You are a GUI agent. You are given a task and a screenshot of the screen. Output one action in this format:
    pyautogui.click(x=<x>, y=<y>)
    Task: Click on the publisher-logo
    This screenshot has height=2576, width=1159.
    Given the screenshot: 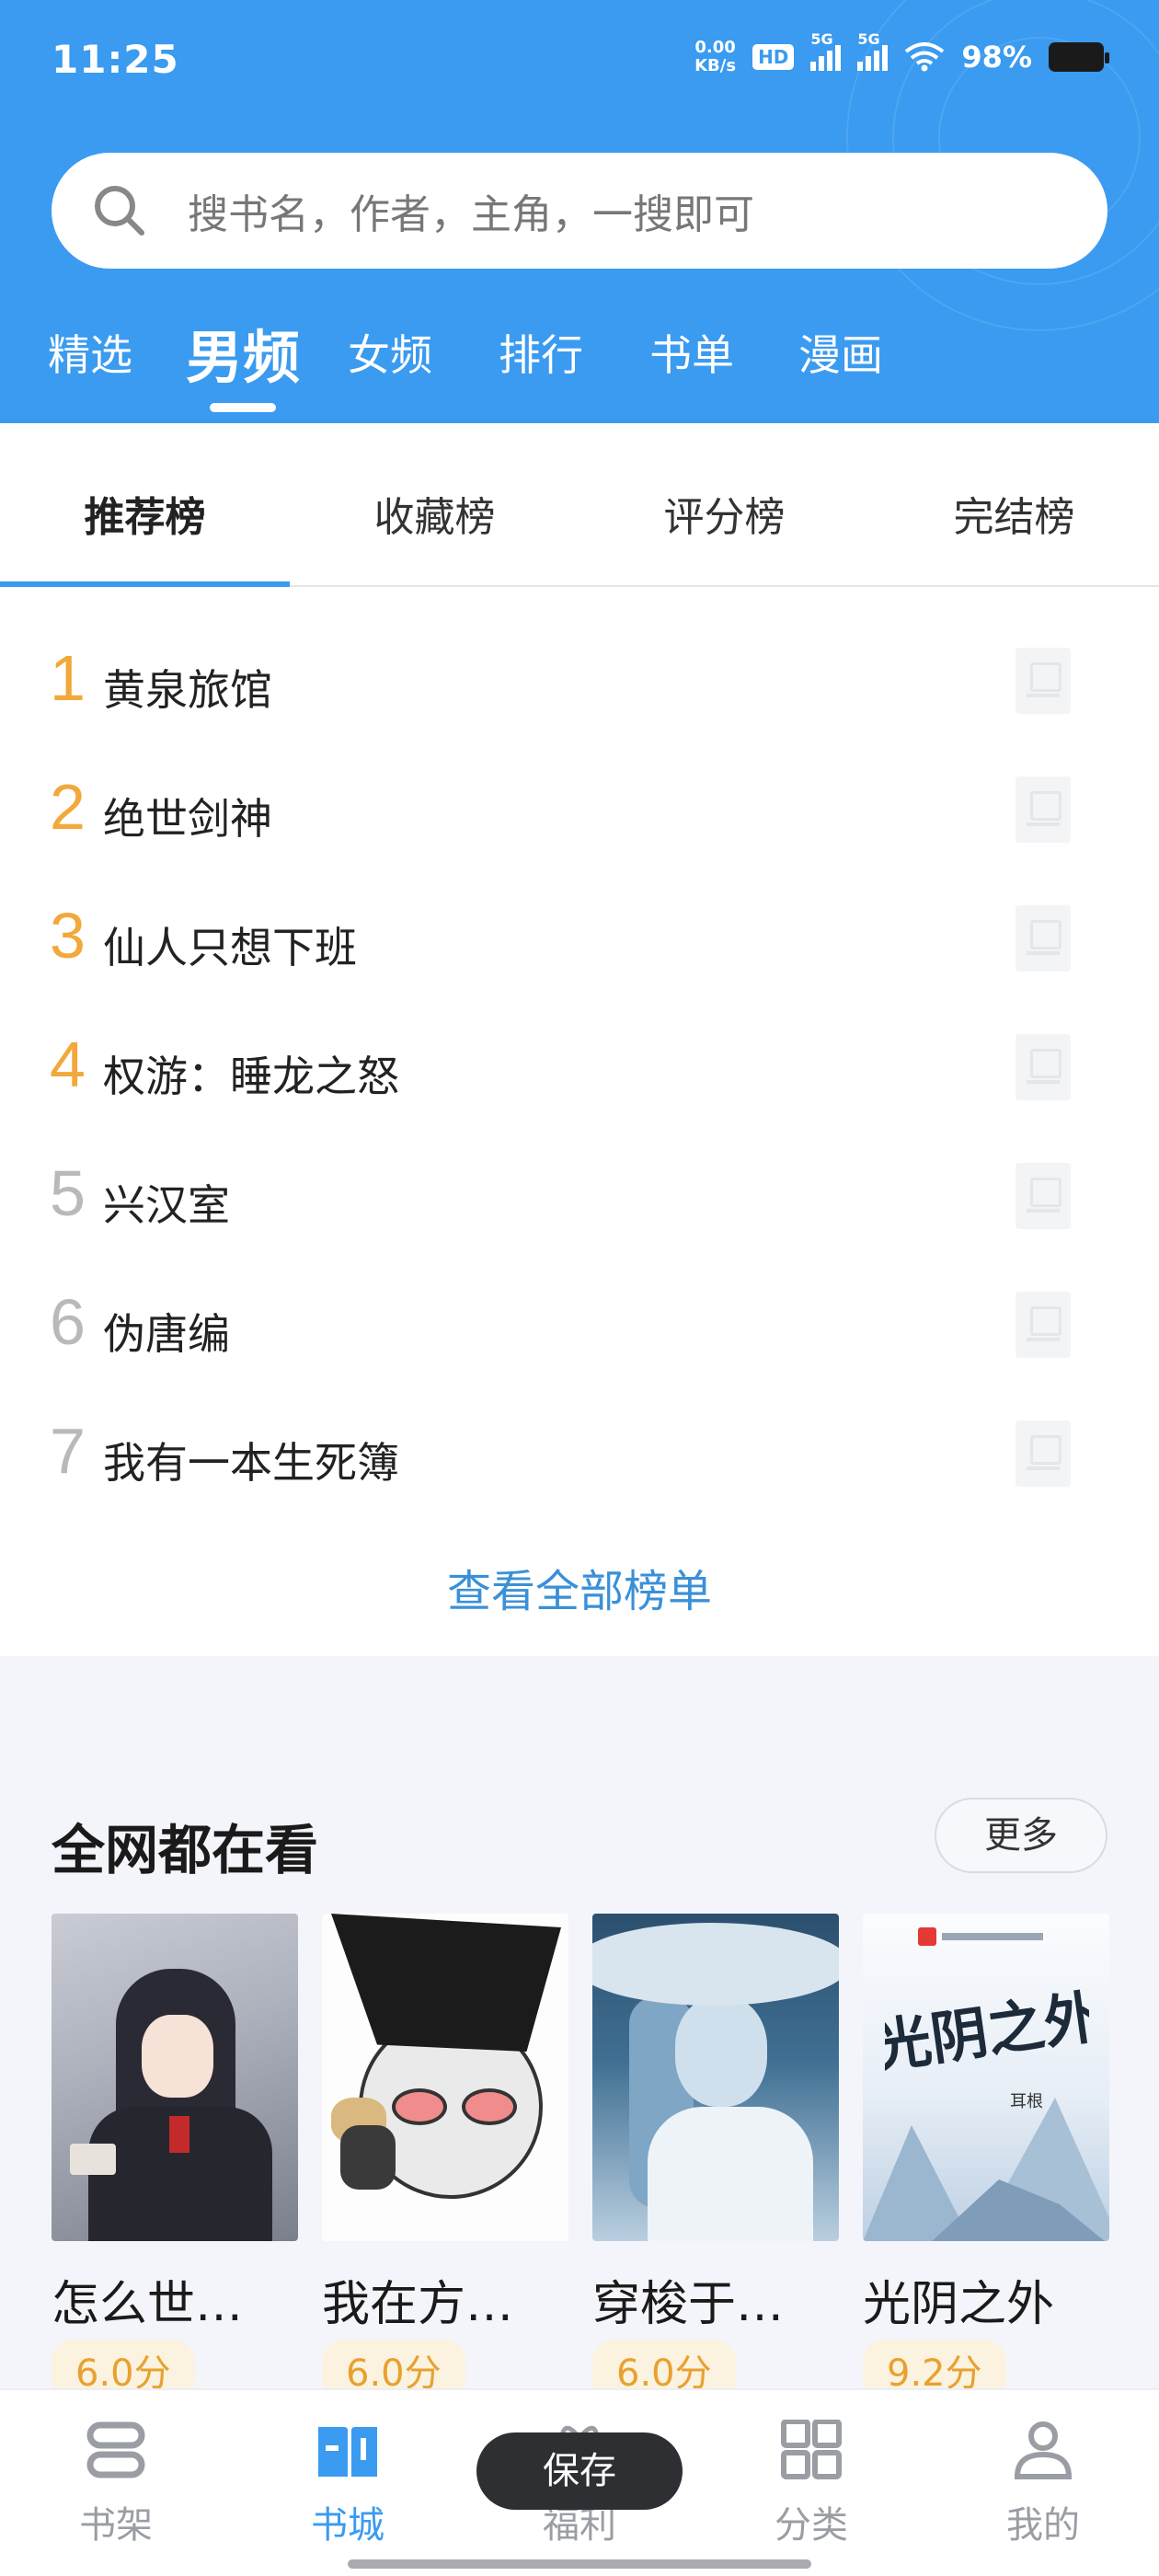 What is the action you would take?
    pyautogui.click(x=987, y=1936)
    